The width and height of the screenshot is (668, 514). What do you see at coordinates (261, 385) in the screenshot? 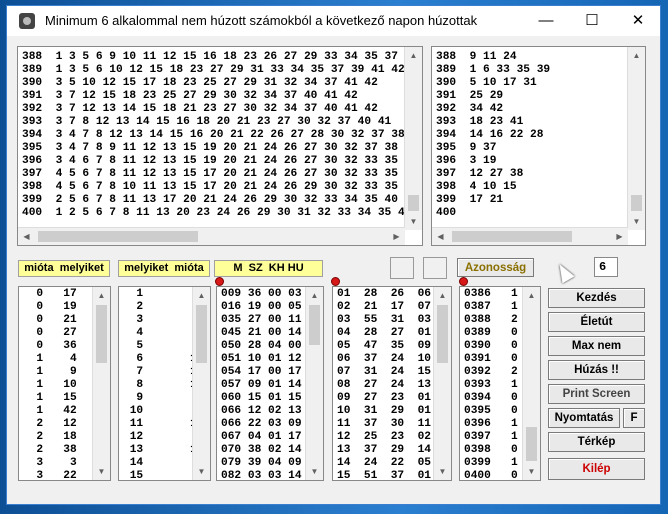
I see `list-item: 057 09 01 14` at bounding box center [261, 385].